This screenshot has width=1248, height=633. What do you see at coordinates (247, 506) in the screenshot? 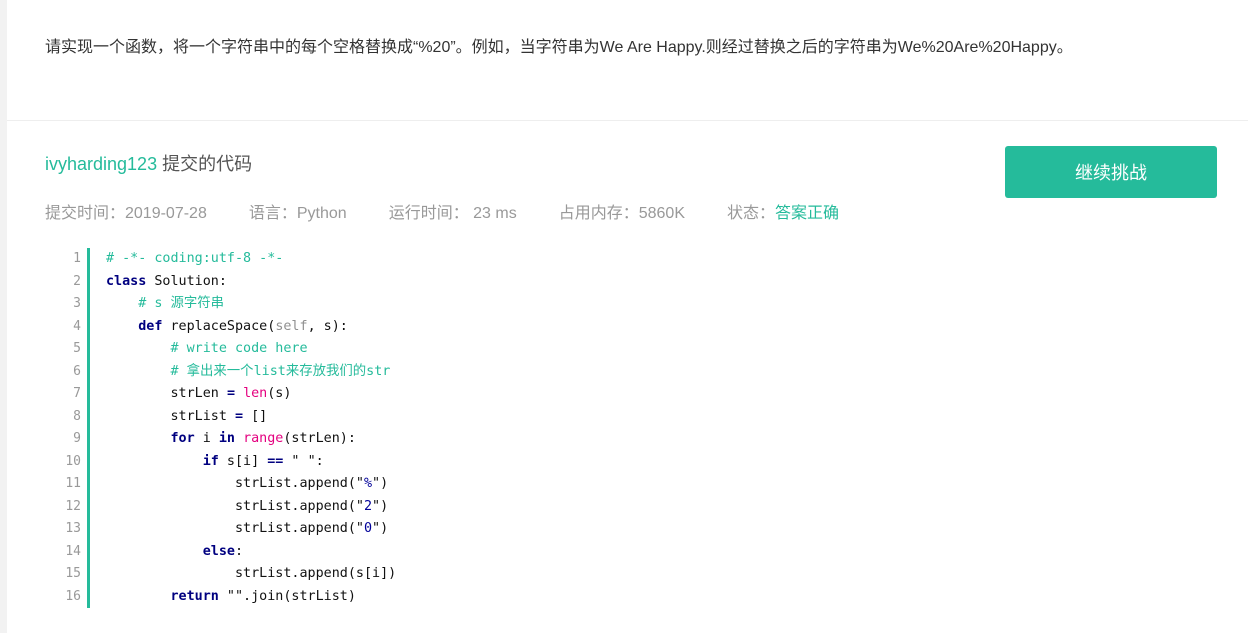
I see `code-line: strList.append("2")` at bounding box center [247, 506].